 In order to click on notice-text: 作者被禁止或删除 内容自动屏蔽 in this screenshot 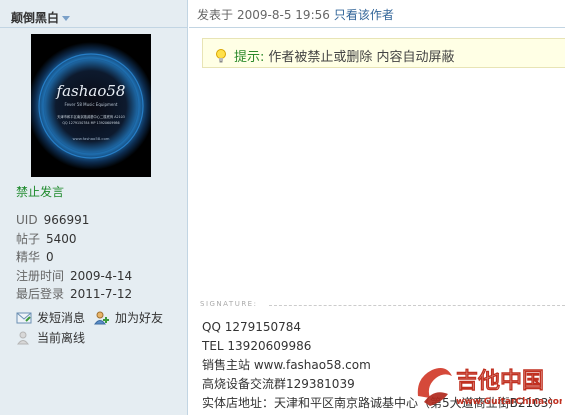, I will do `click(361, 57)`.